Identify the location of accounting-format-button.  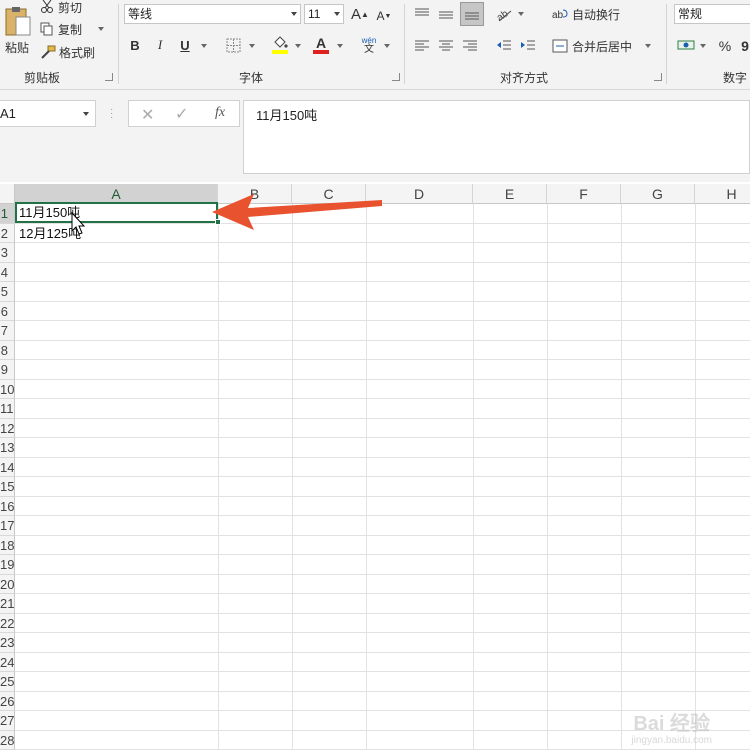
(686, 46).